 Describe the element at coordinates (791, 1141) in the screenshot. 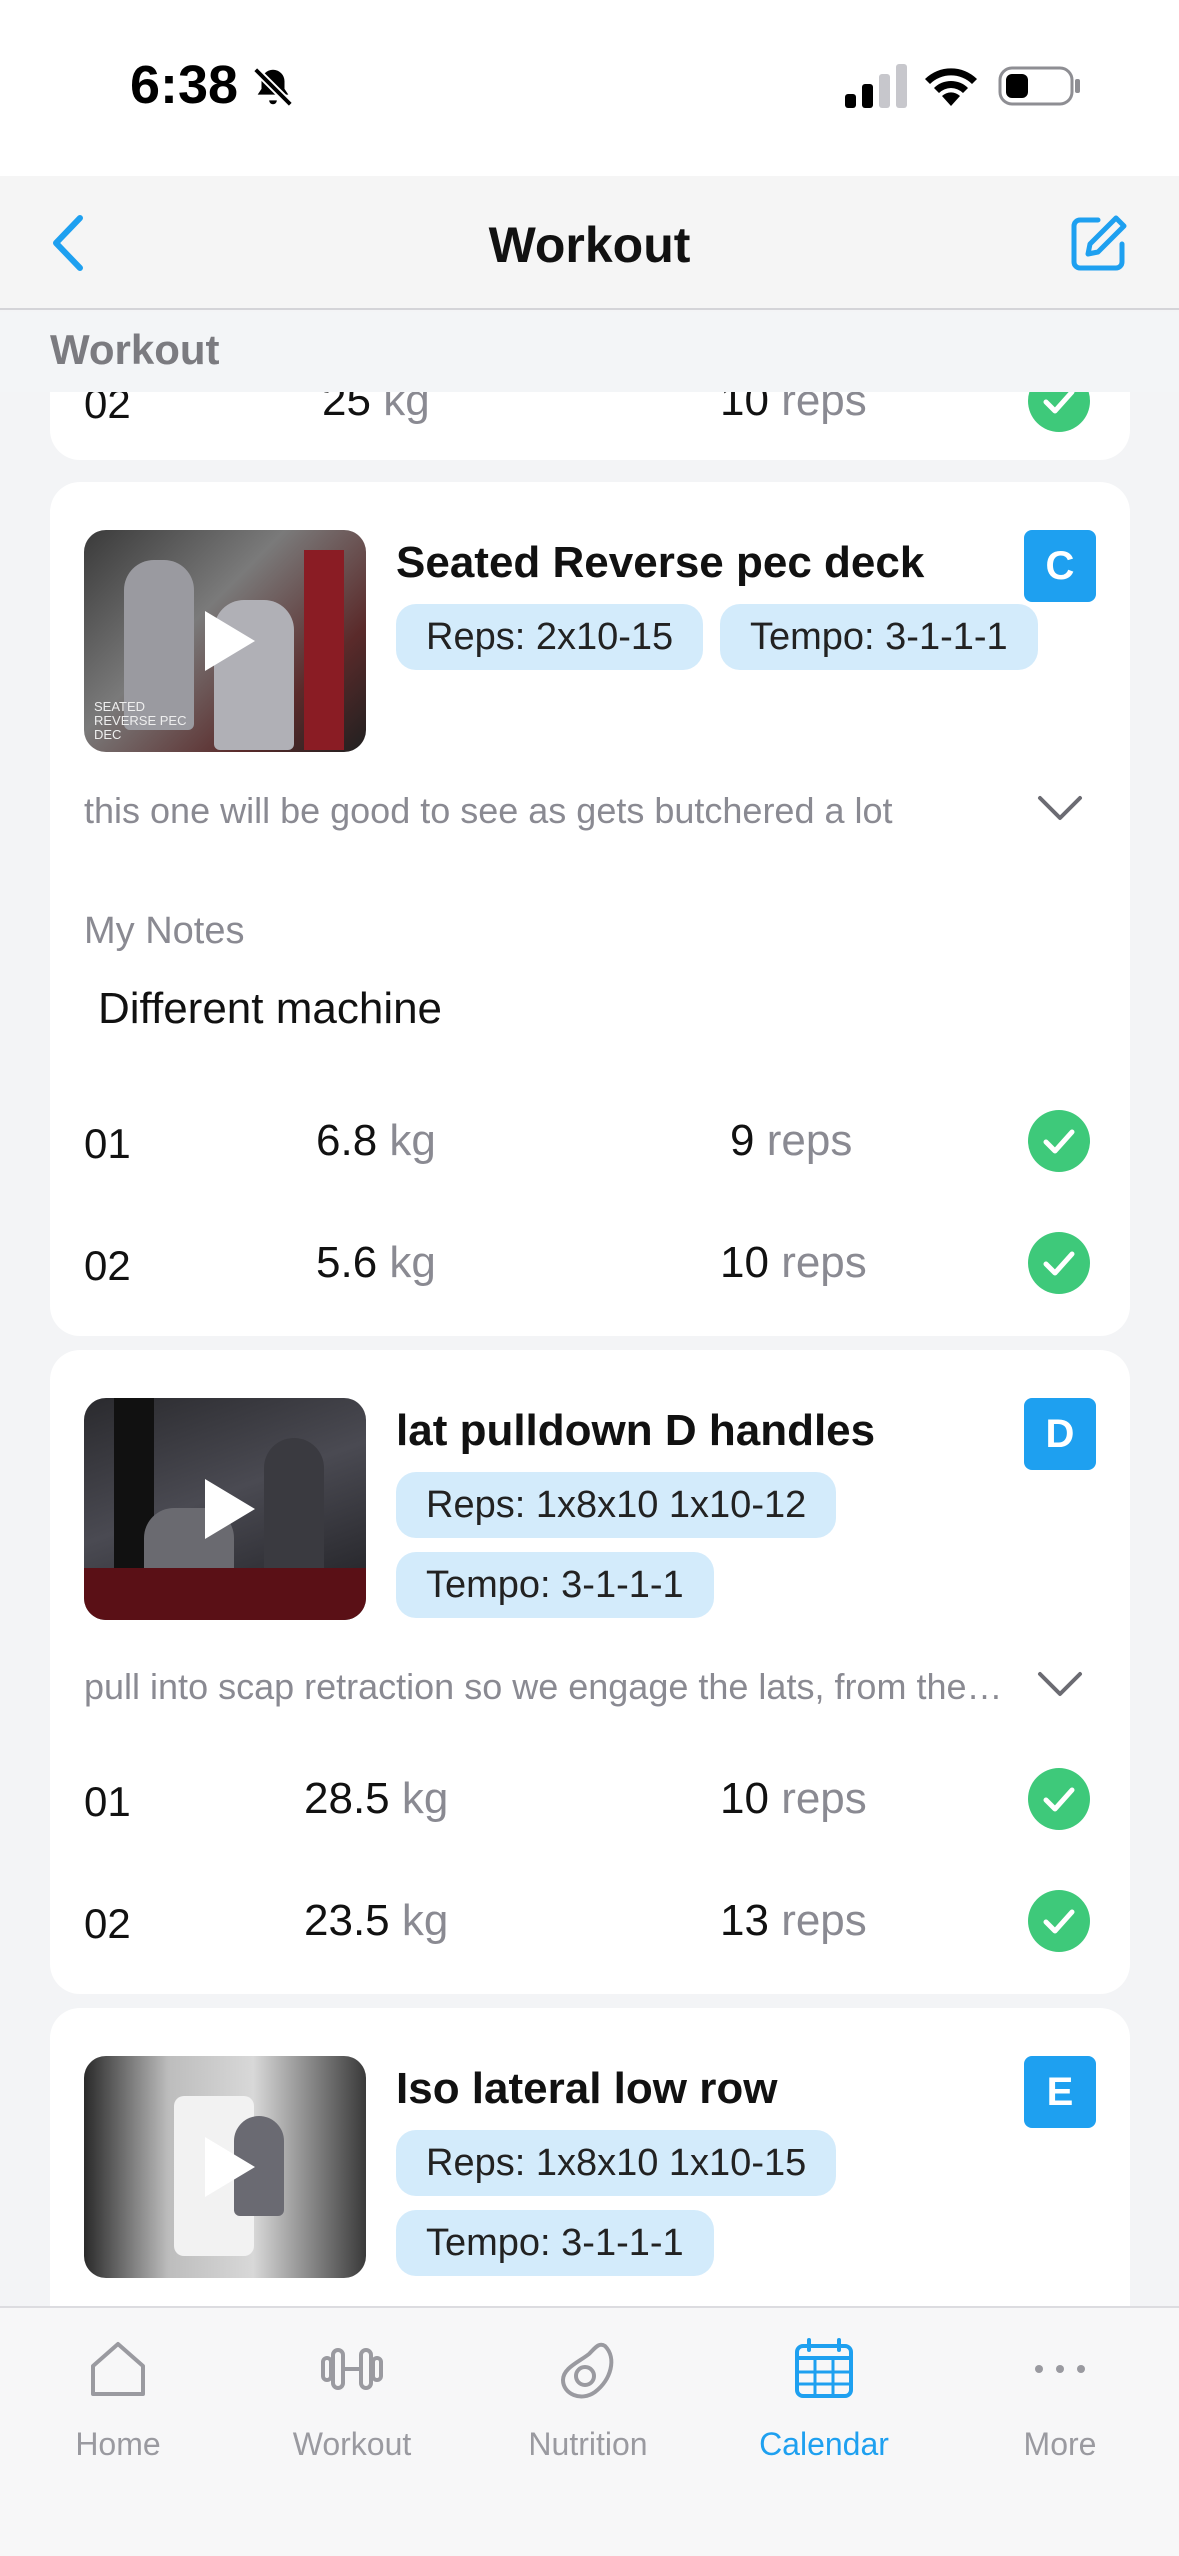

I see `set-reps: 9 reps` at that location.